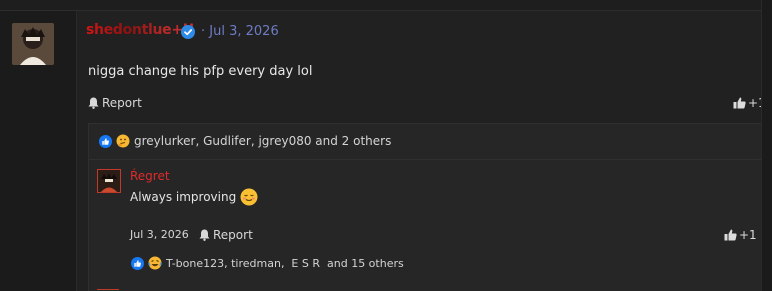  Describe the element at coordinates (243, 31) in the screenshot. I see `post-date-text: Jul 3, 2026` at that location.